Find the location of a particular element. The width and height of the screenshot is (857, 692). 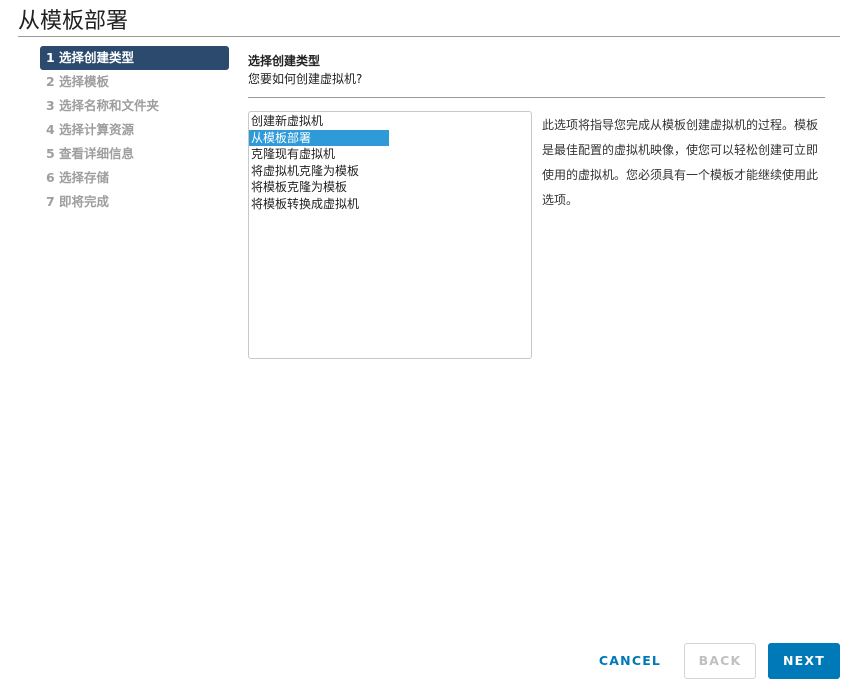

option-convert-template-to-vm: 将模板转换成虚拟机 is located at coordinates (319, 204).